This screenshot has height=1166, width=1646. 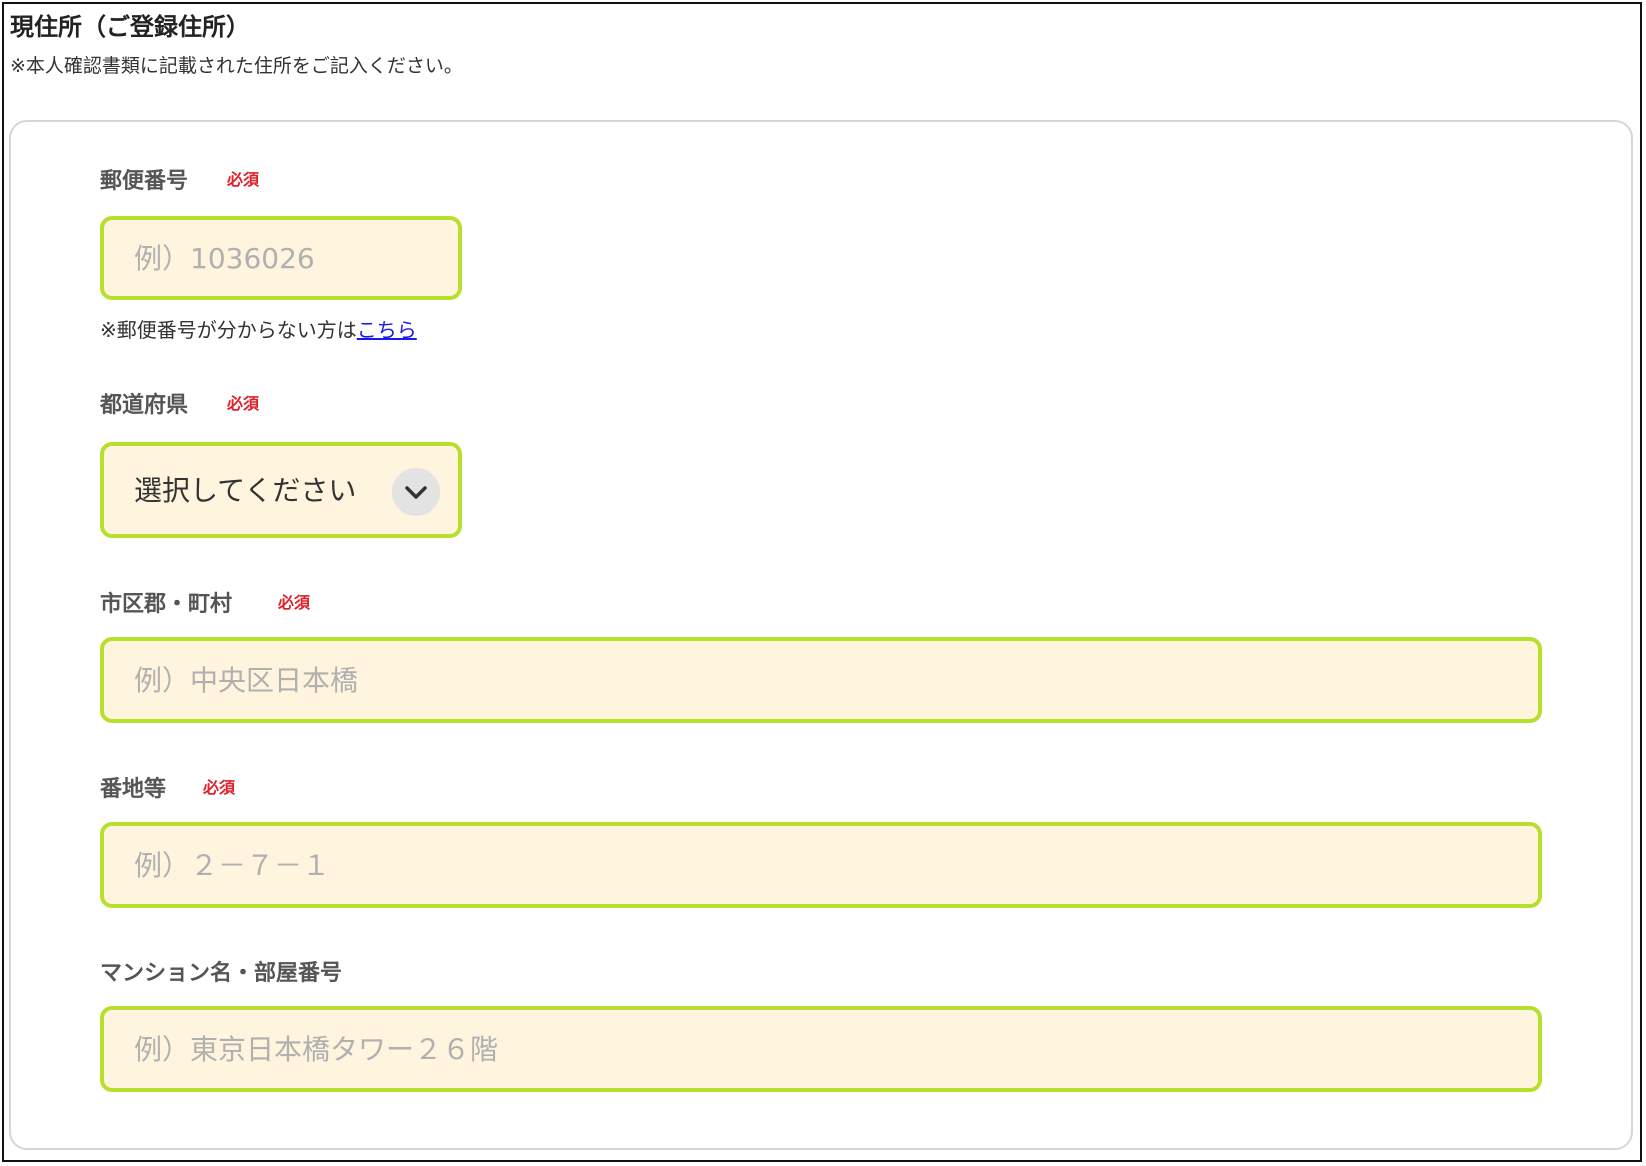 What do you see at coordinates (236, 66) in the screenshot?
I see `section-note: ※本人確認書類に記載された住所をご記入ください。` at bounding box center [236, 66].